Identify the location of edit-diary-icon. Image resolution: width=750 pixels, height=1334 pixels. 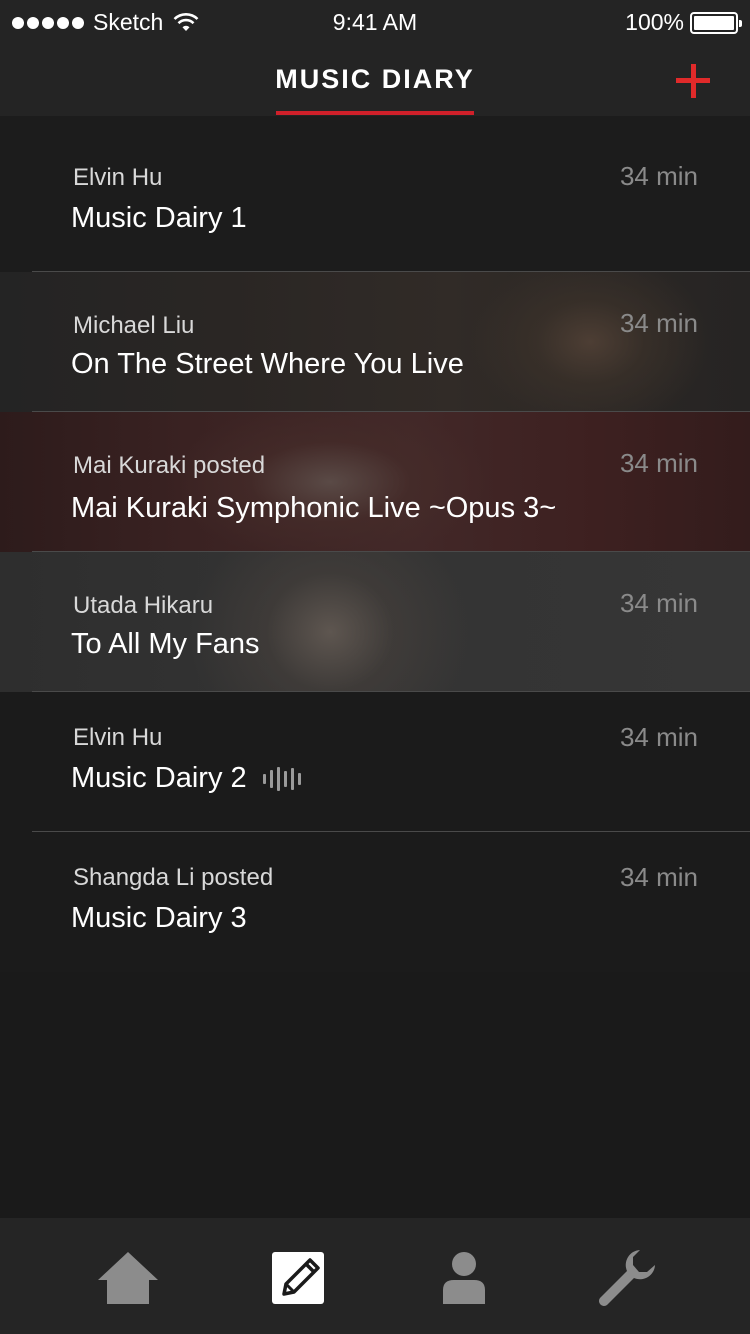
(298, 1278).